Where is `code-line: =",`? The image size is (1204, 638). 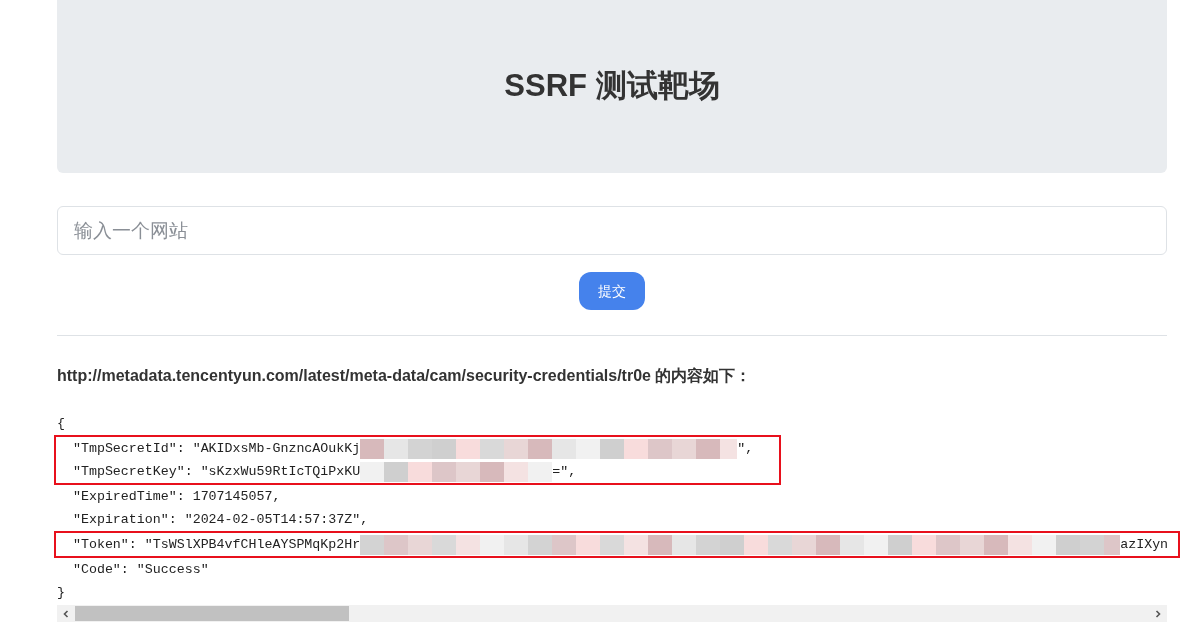
code-line: =", is located at coordinates (564, 471).